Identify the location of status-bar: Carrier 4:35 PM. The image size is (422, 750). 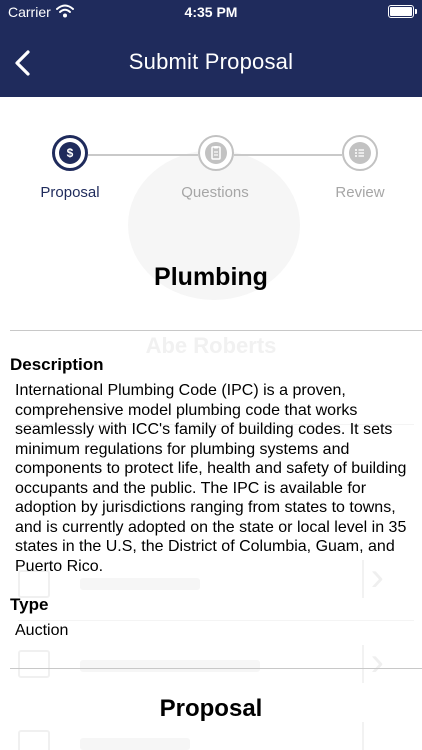
(211, 13).